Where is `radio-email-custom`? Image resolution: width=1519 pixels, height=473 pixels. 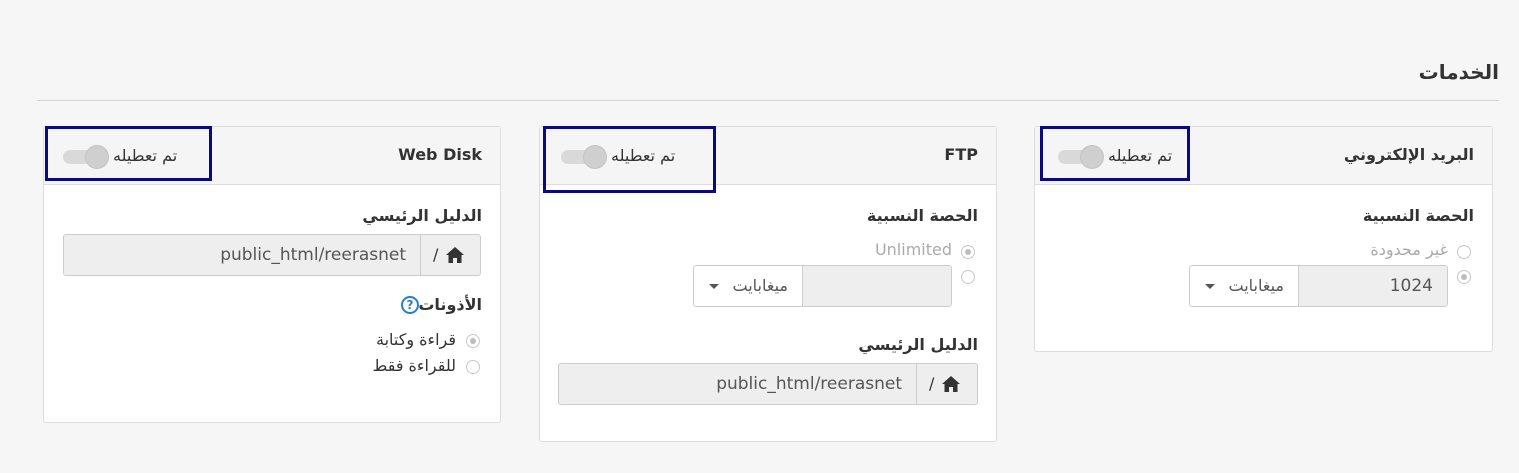
radio-email-custom is located at coordinates (1464, 277).